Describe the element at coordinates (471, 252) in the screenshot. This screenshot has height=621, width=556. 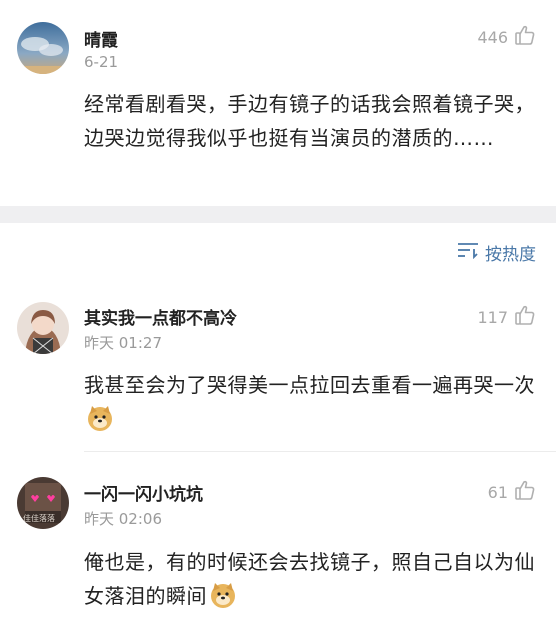
I see `sort-lines-icon` at that location.